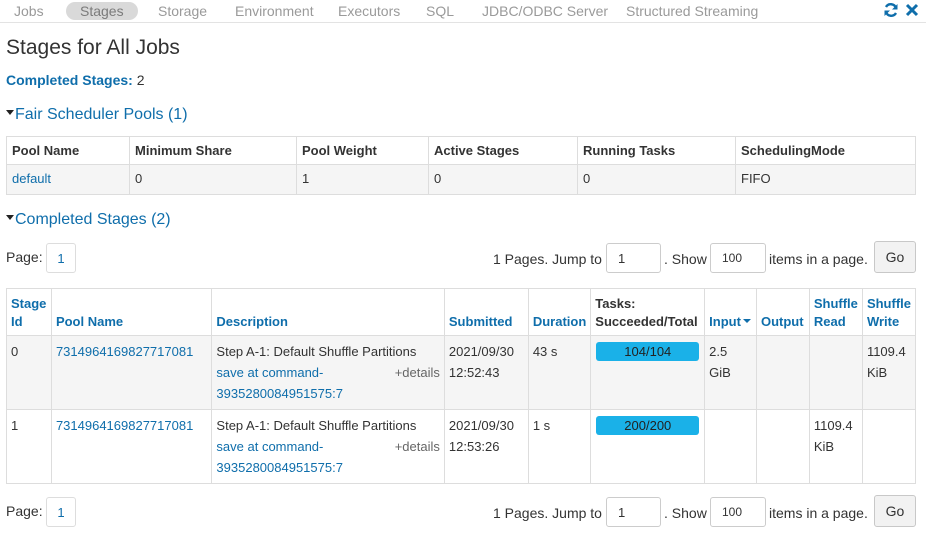 Image resolution: width=926 pixels, height=544 pixels. What do you see at coordinates (559, 312) in the screenshot?
I see `col-duration: Duration` at bounding box center [559, 312].